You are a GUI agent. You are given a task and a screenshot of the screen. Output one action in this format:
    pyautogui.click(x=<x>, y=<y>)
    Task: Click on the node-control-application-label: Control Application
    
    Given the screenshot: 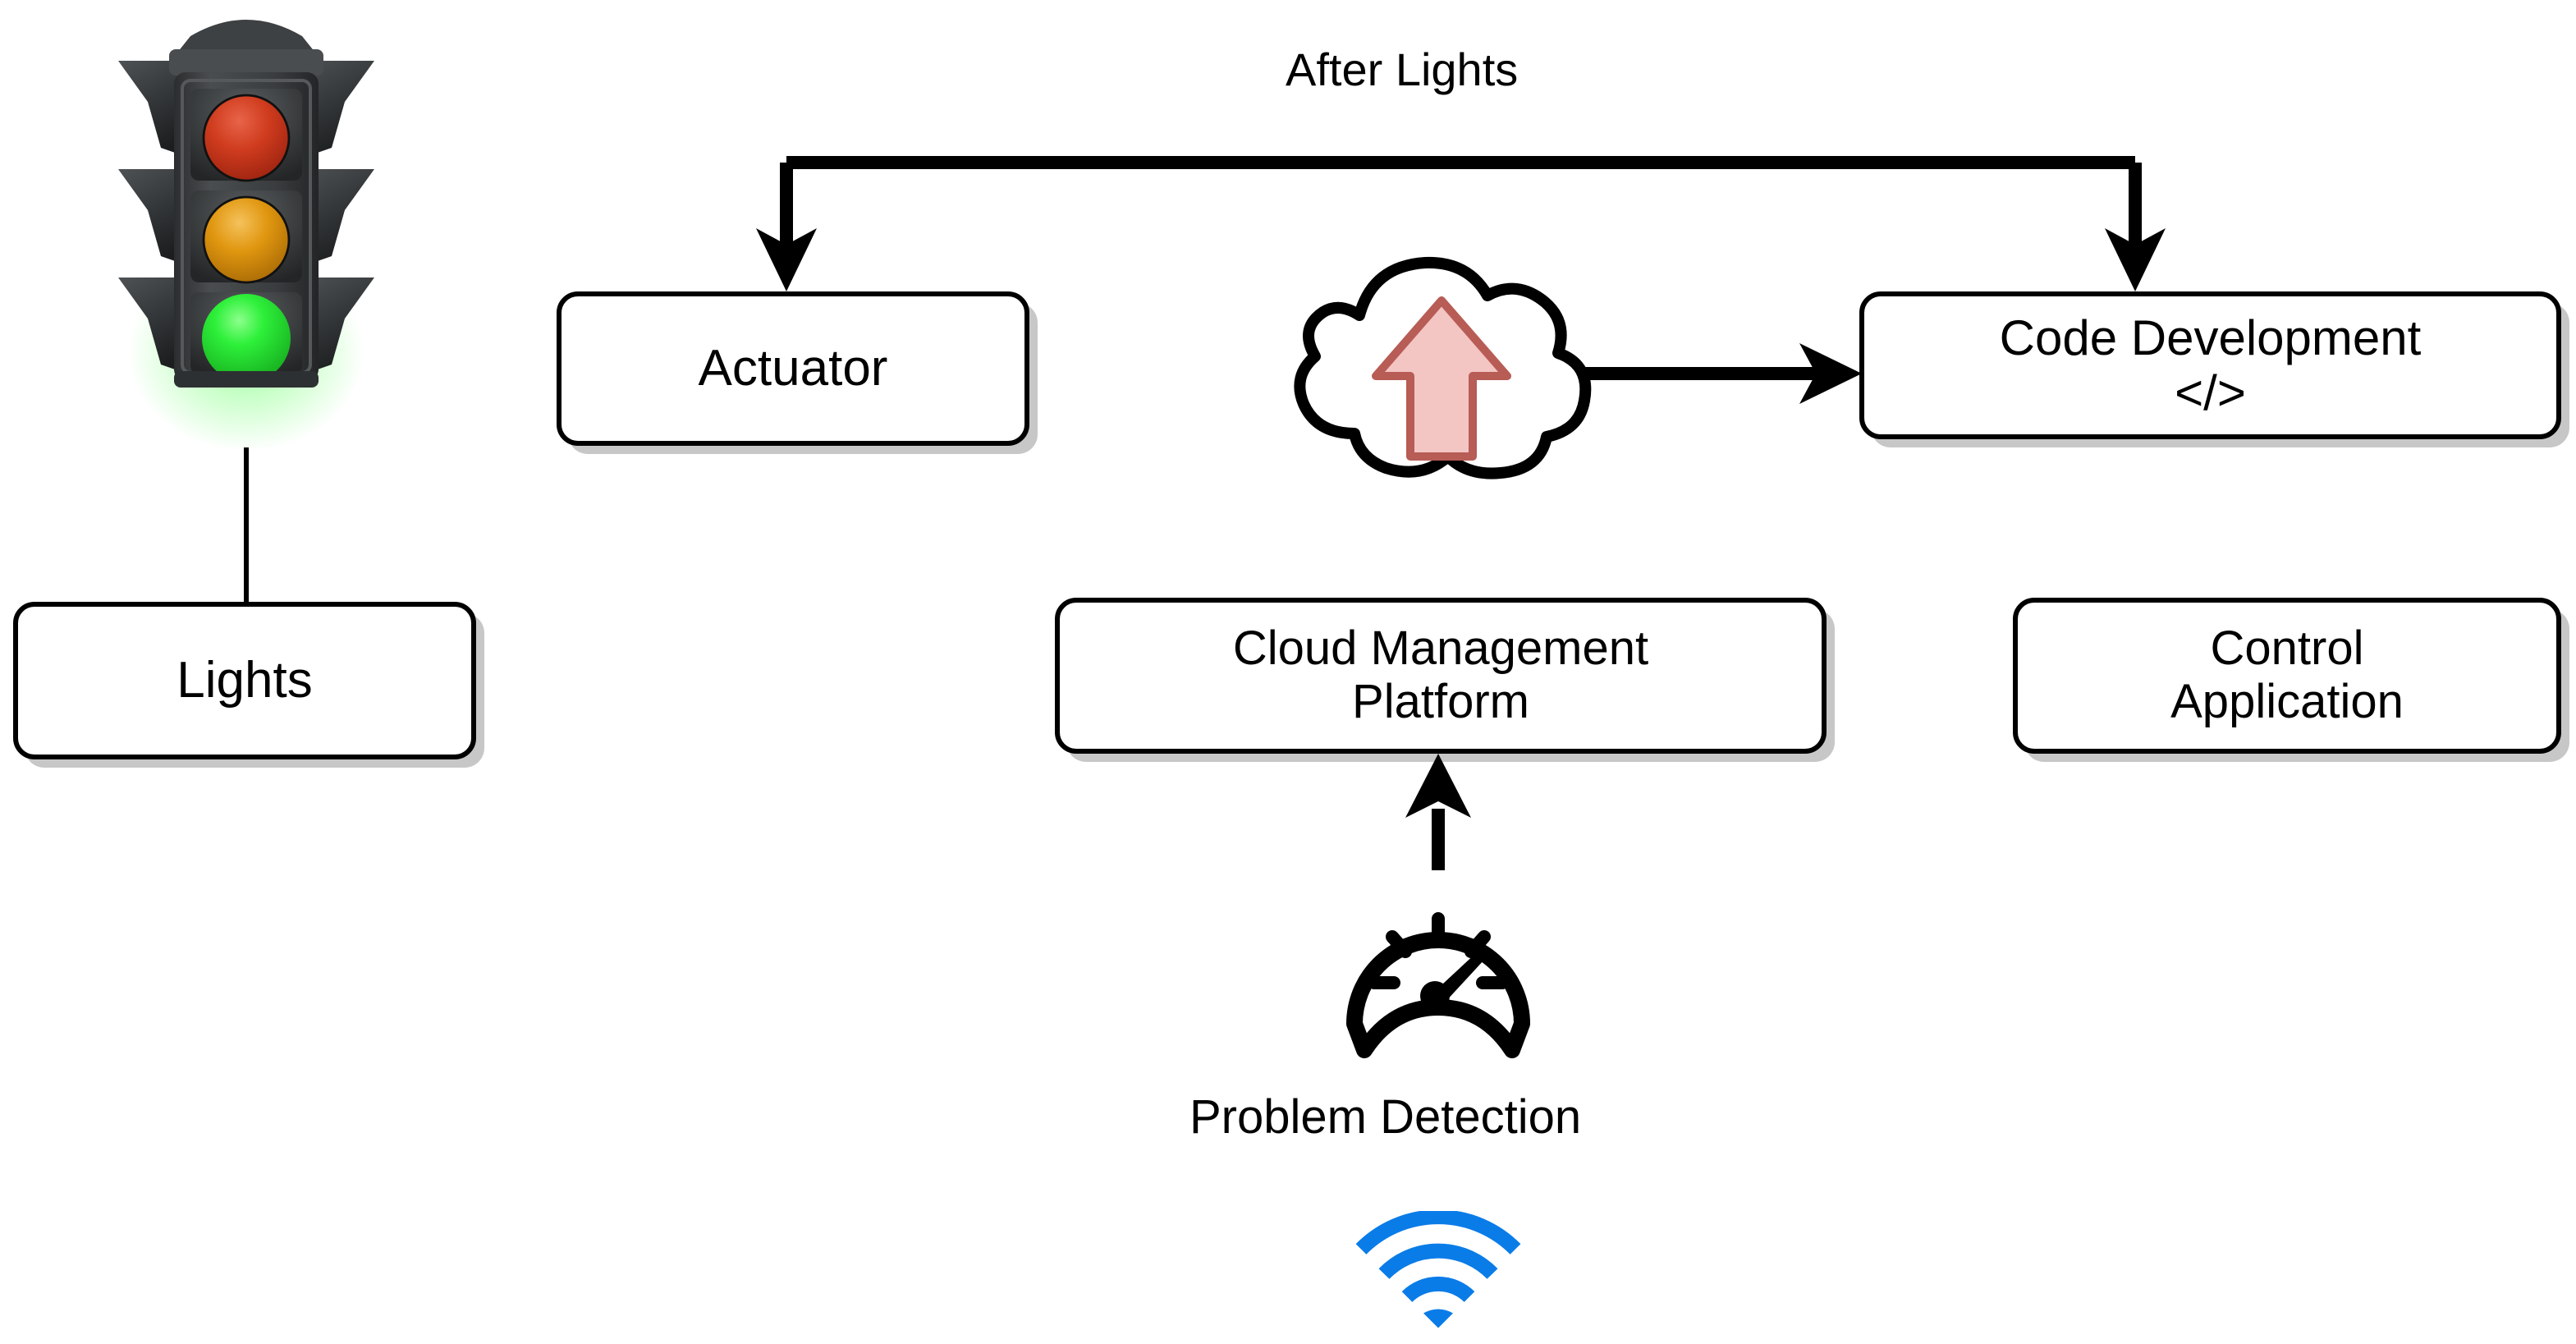 What is the action you would take?
    pyautogui.click(x=2287, y=675)
    